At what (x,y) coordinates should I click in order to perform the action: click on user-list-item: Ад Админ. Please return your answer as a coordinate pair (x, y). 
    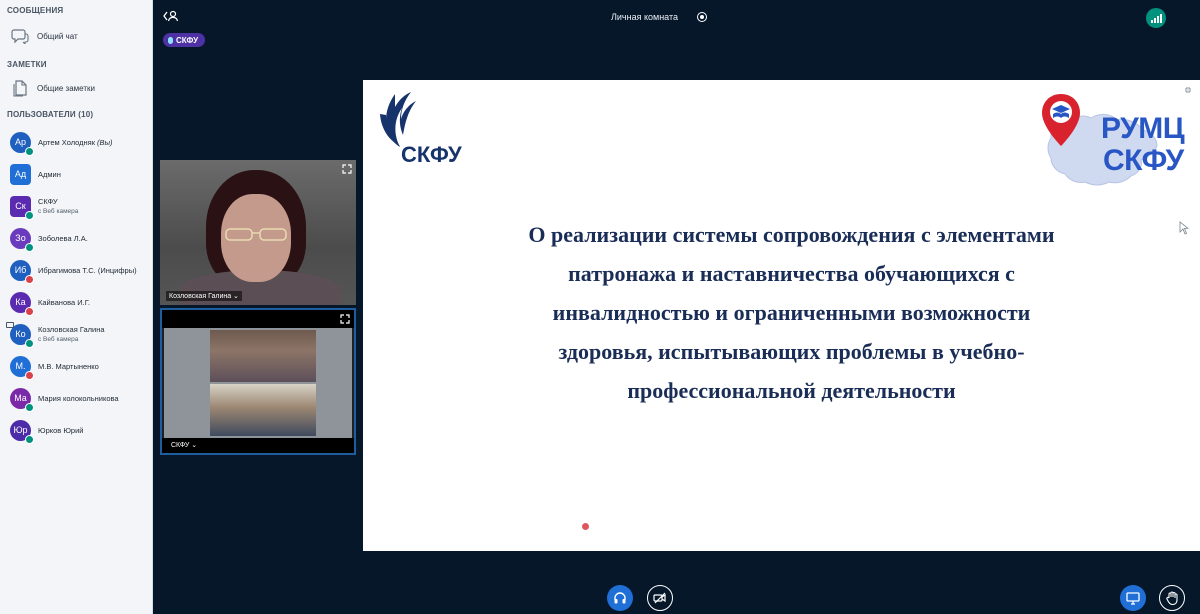
    Looking at the image, I should click on (76, 174).